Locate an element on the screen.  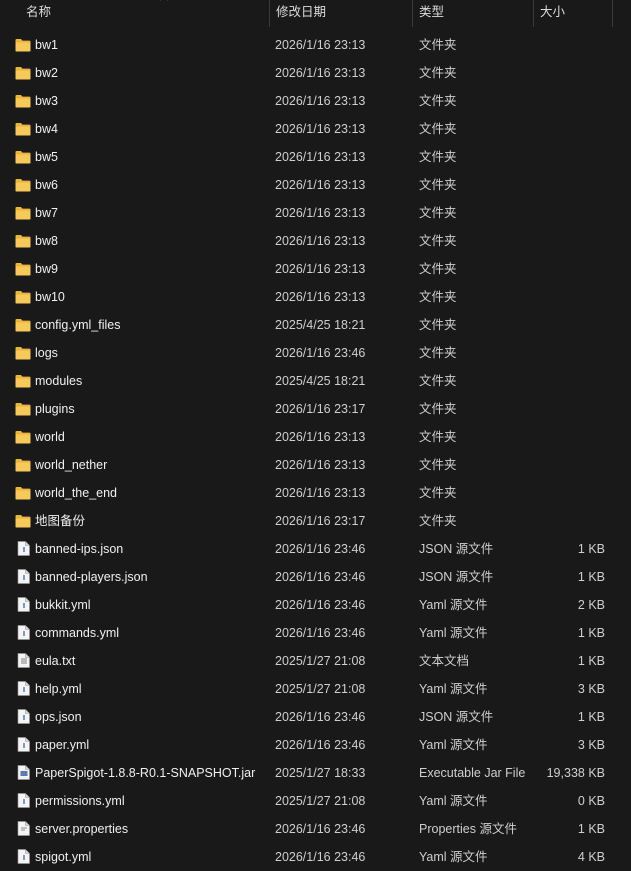
file-size: 1 KB is located at coordinates (591, 549).